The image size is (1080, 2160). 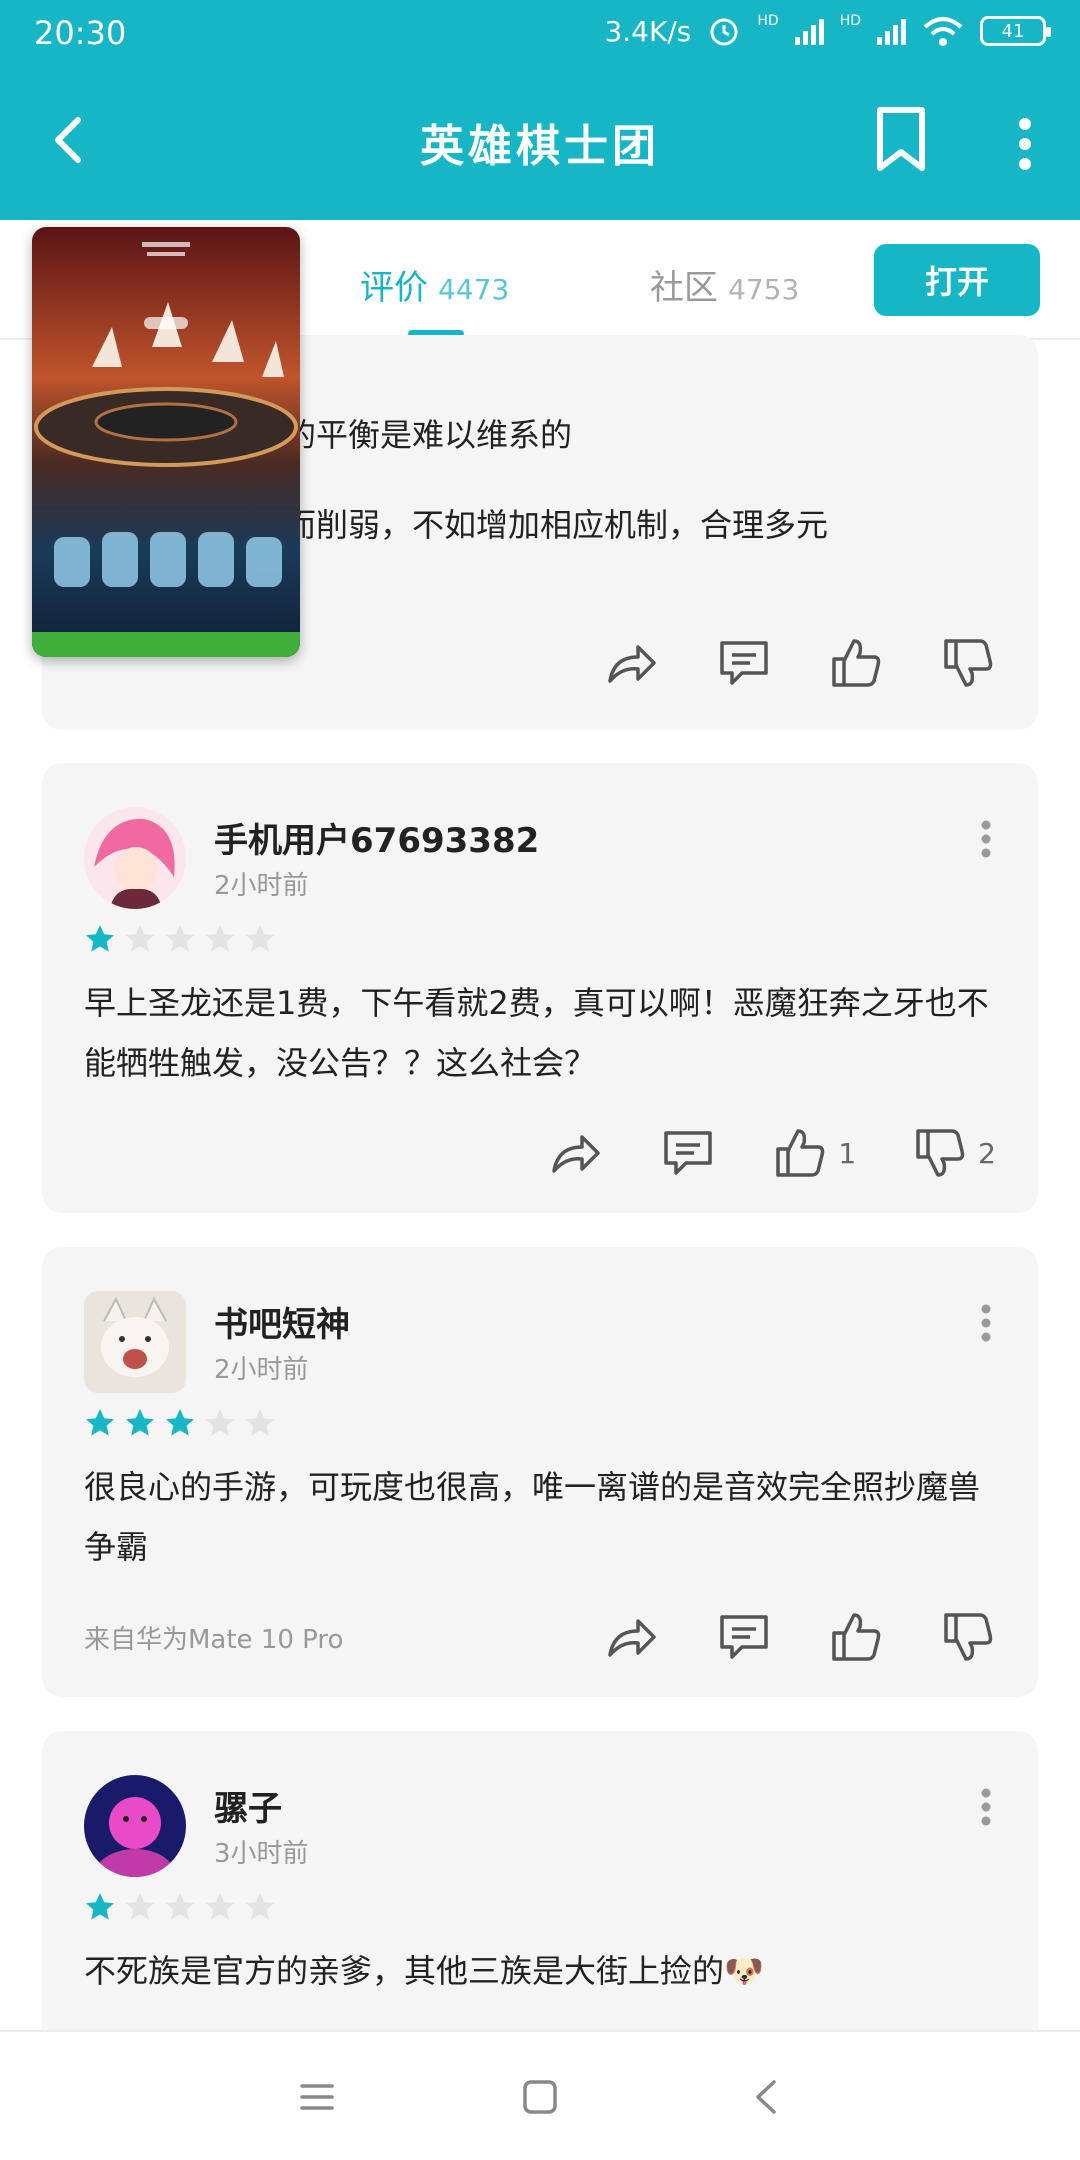 What do you see at coordinates (744, 1153) in the screenshot?
I see `review-actions: 1 2` at bounding box center [744, 1153].